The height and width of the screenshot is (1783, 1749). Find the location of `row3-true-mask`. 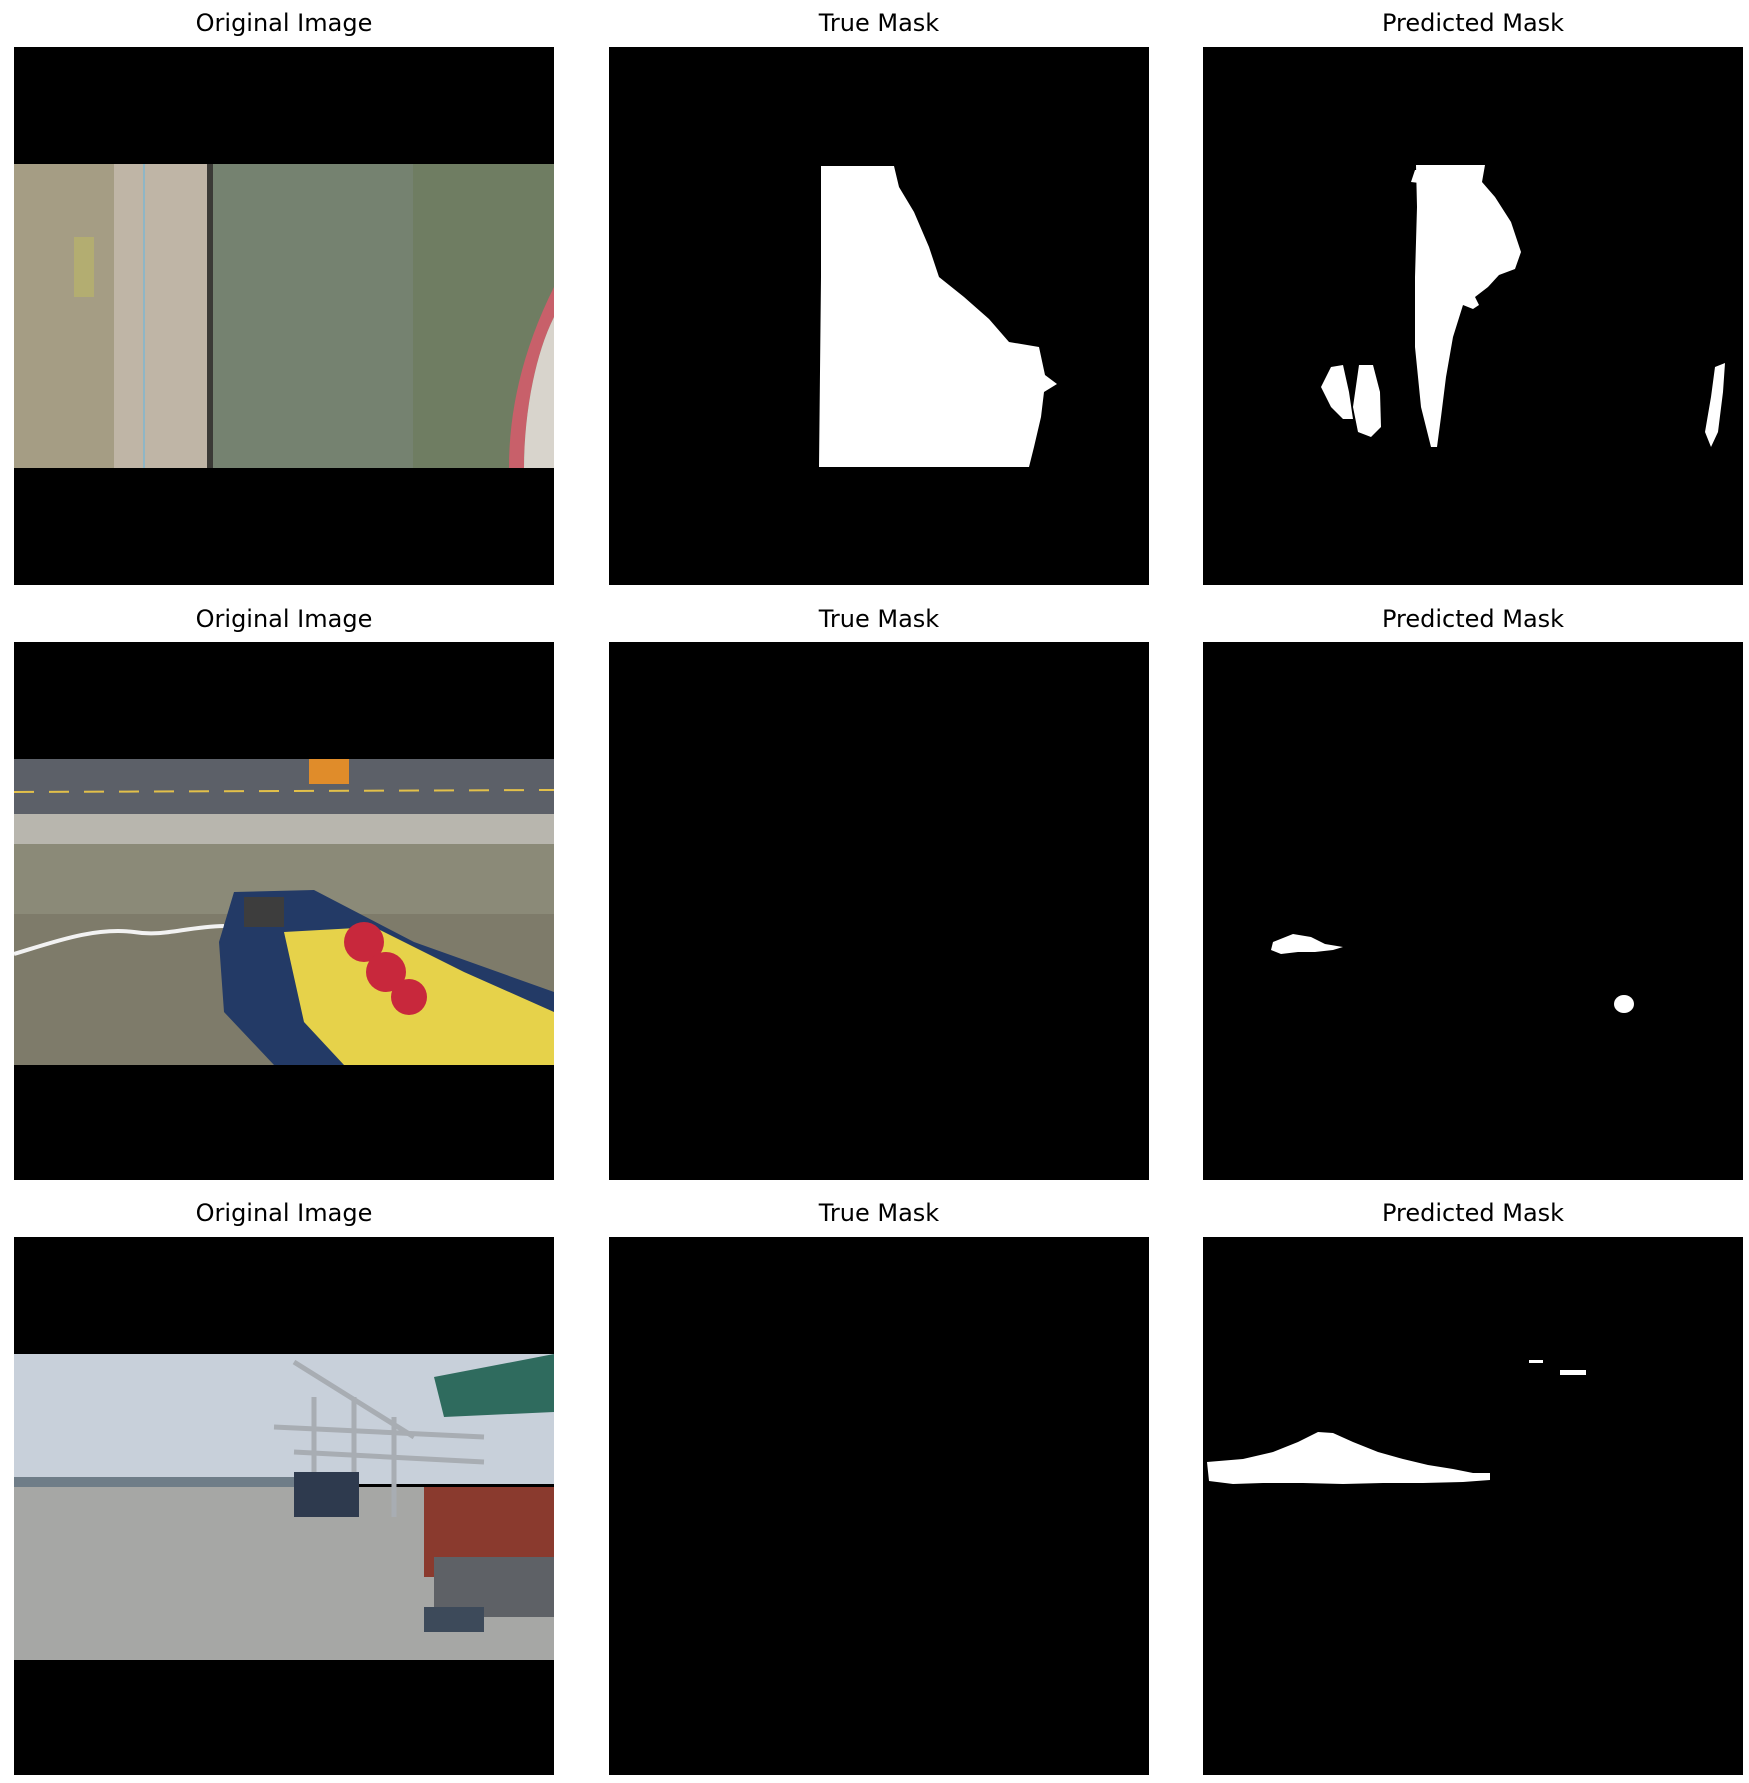

row3-true-mask is located at coordinates (879, 1506).